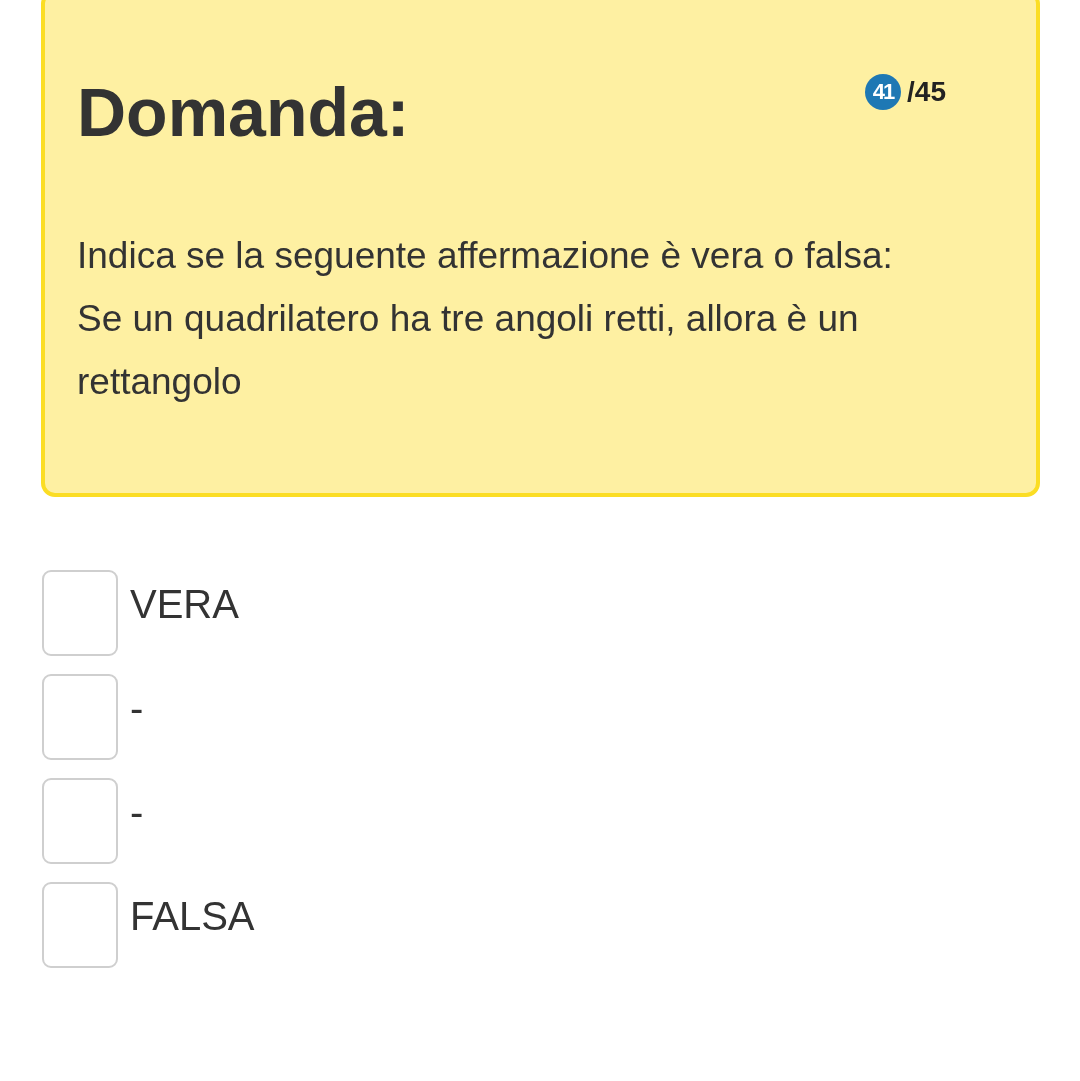  What do you see at coordinates (883, 92) in the screenshot?
I see `question-number-badge: 41` at bounding box center [883, 92].